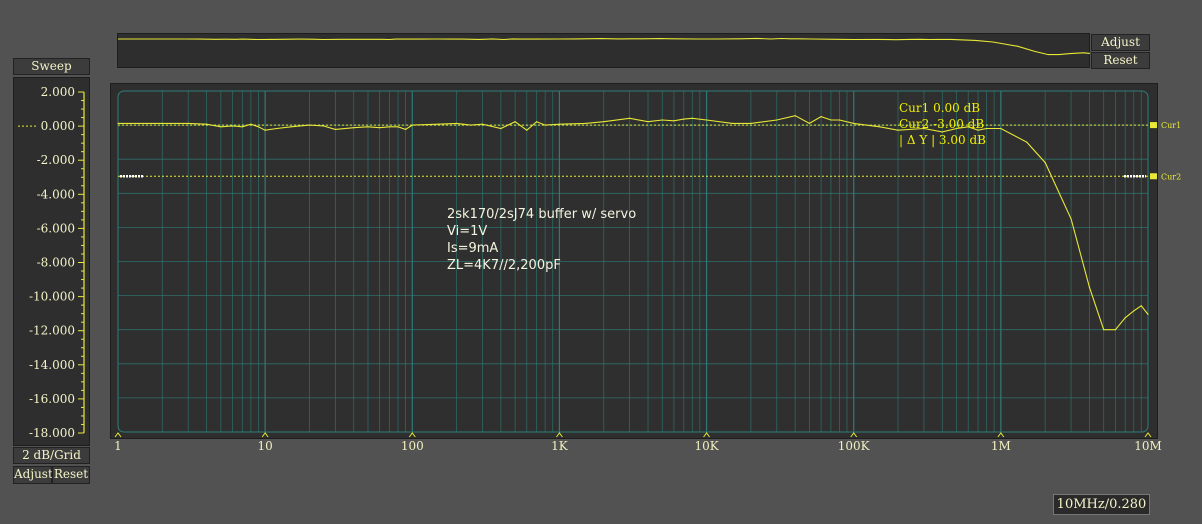  What do you see at coordinates (472, 248) in the screenshot?
I see `annotation-note: Is=9mA` at bounding box center [472, 248].